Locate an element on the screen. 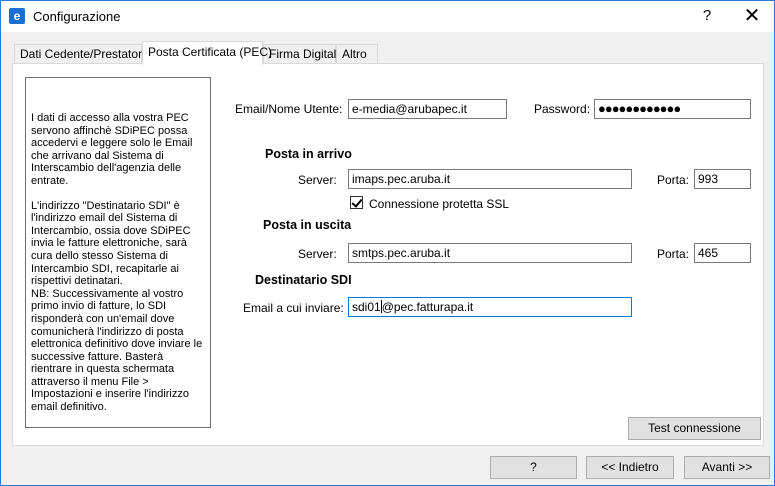 This screenshot has width=775, height=486. close-icon: ✕ is located at coordinates (752, 16).